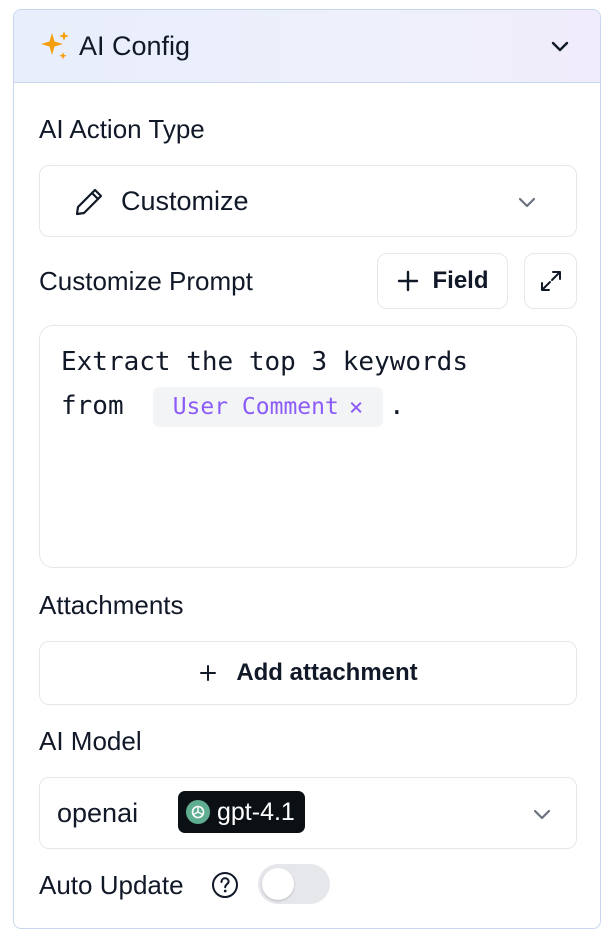 Image resolution: width=614 pixels, height=938 pixels. Describe the element at coordinates (255, 407) in the screenshot. I see `field-chip-label: User Comment` at that location.